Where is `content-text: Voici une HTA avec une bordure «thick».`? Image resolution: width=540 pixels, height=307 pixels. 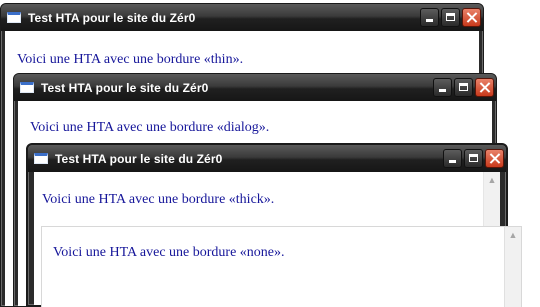
content-text: Voici une HTA avec une bordure «thick». is located at coordinates (158, 199).